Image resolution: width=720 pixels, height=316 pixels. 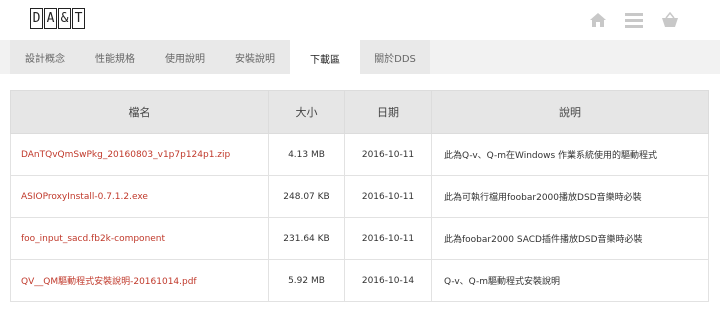 What do you see at coordinates (64, 18) in the screenshot?
I see `logo-letter-ampersand: &` at bounding box center [64, 18].